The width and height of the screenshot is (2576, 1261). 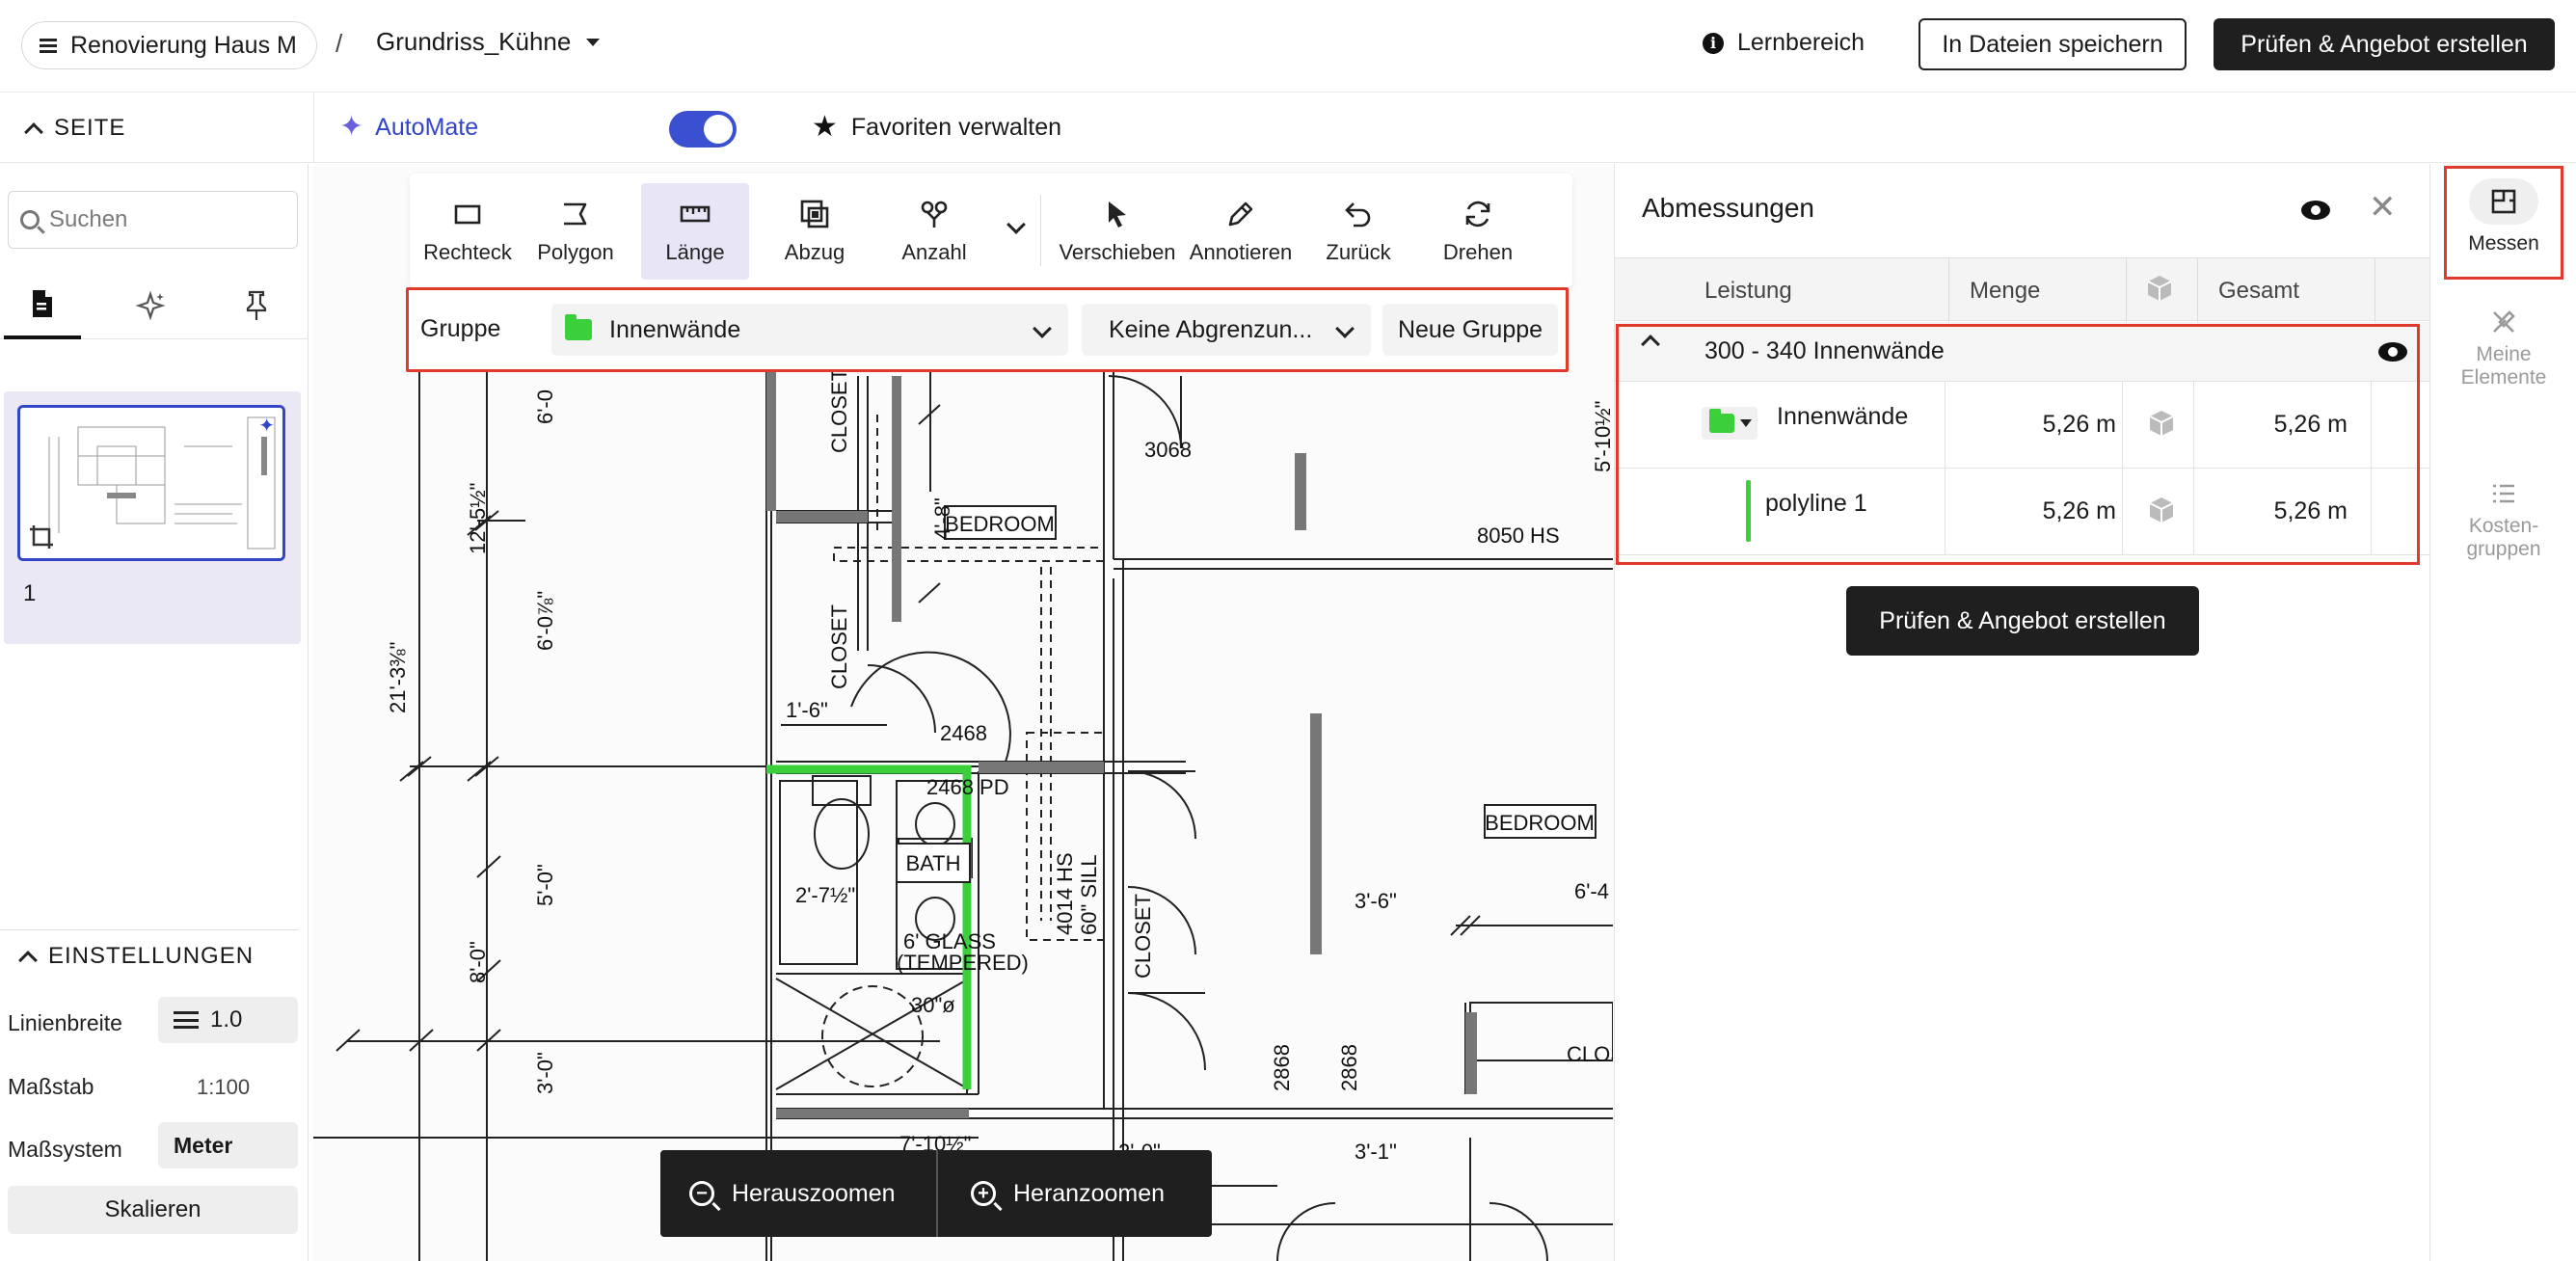 What do you see at coordinates (1241, 252) in the screenshot?
I see `tool-label: Annotieren` at bounding box center [1241, 252].